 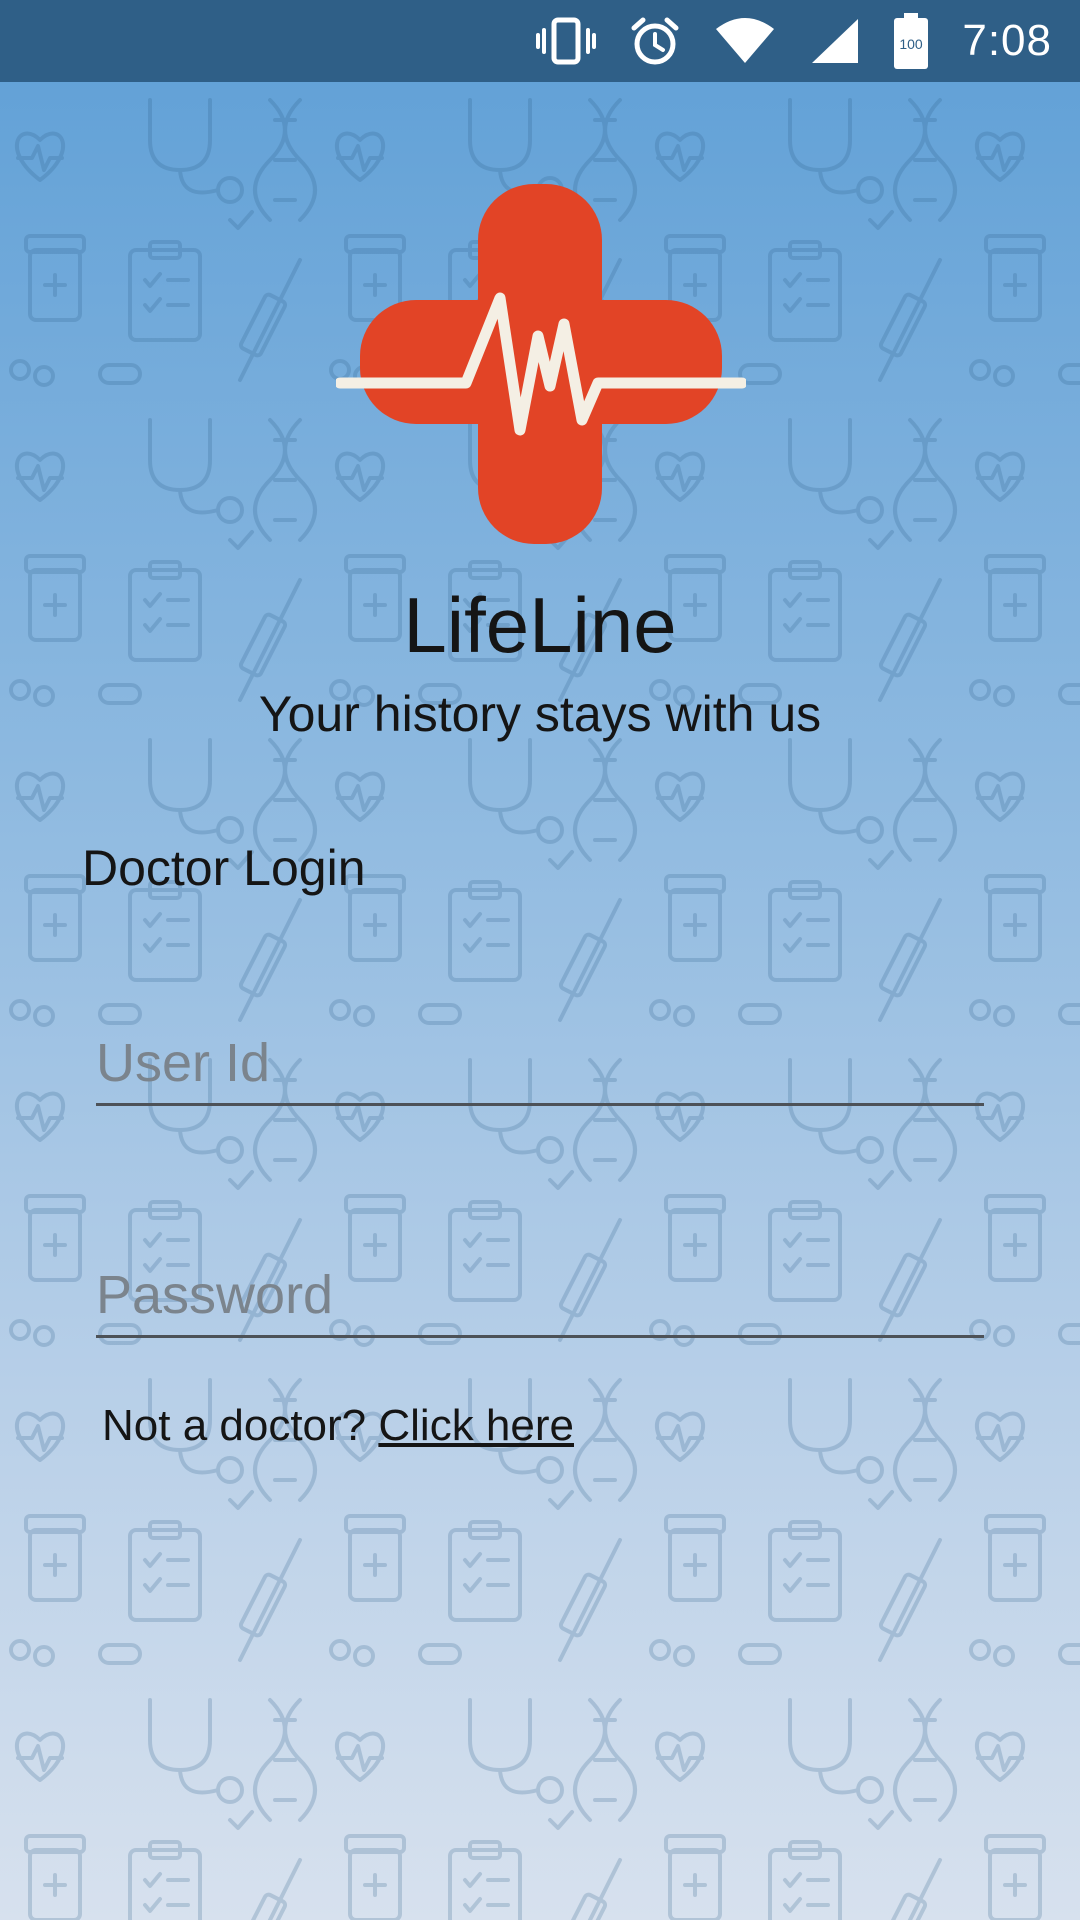 What do you see at coordinates (541, 364) in the screenshot?
I see `medical-cross-heartbeat-icon` at bounding box center [541, 364].